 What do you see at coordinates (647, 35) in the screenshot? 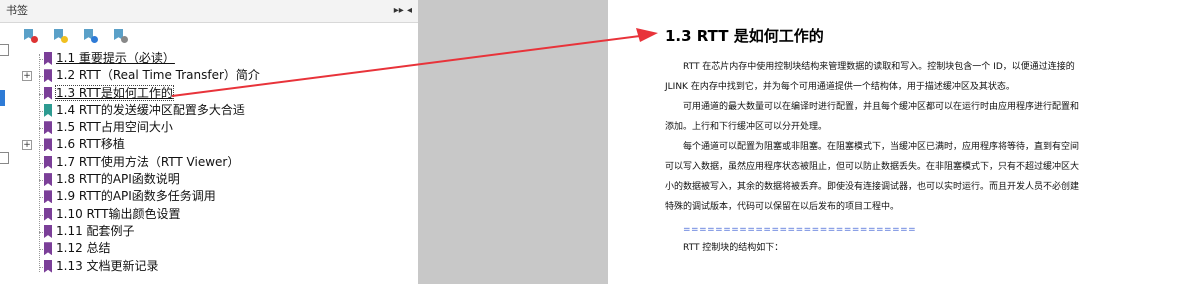
I see `arrow-head` at bounding box center [647, 35].